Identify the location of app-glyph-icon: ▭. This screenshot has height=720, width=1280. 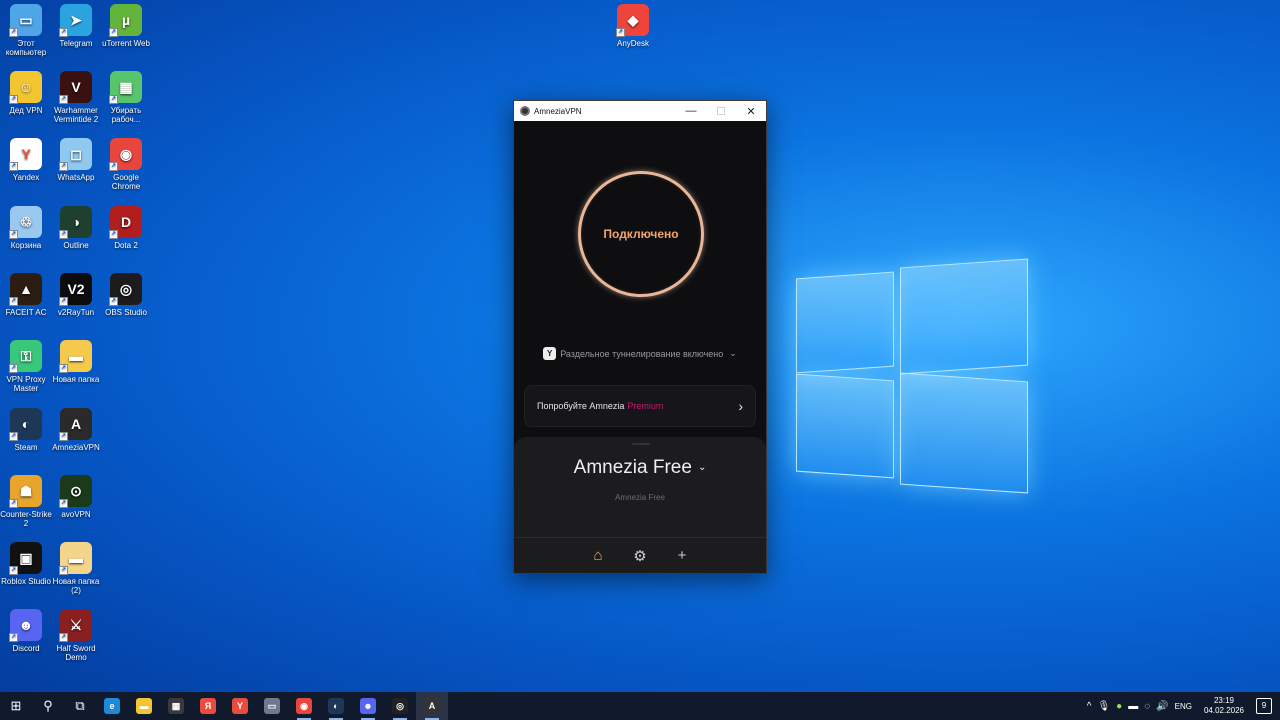
(26, 19).